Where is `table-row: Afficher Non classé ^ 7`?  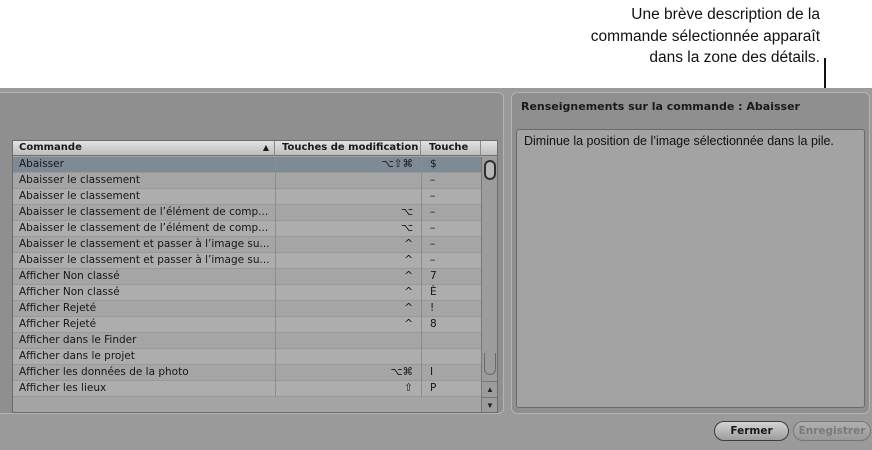 table-row: Afficher Non classé ^ 7 is located at coordinates (247, 277).